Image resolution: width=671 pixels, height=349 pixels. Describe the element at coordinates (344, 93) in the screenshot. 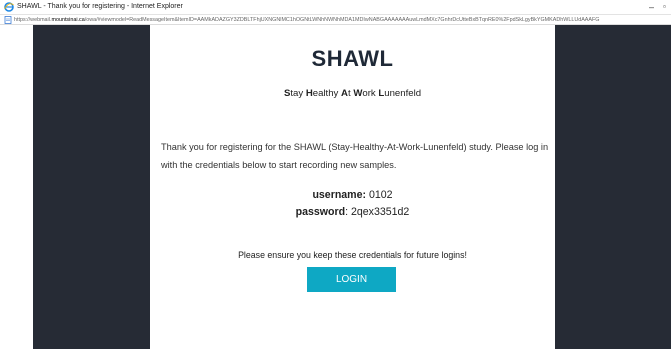

I see `subtitle-initial-a: A` at that location.